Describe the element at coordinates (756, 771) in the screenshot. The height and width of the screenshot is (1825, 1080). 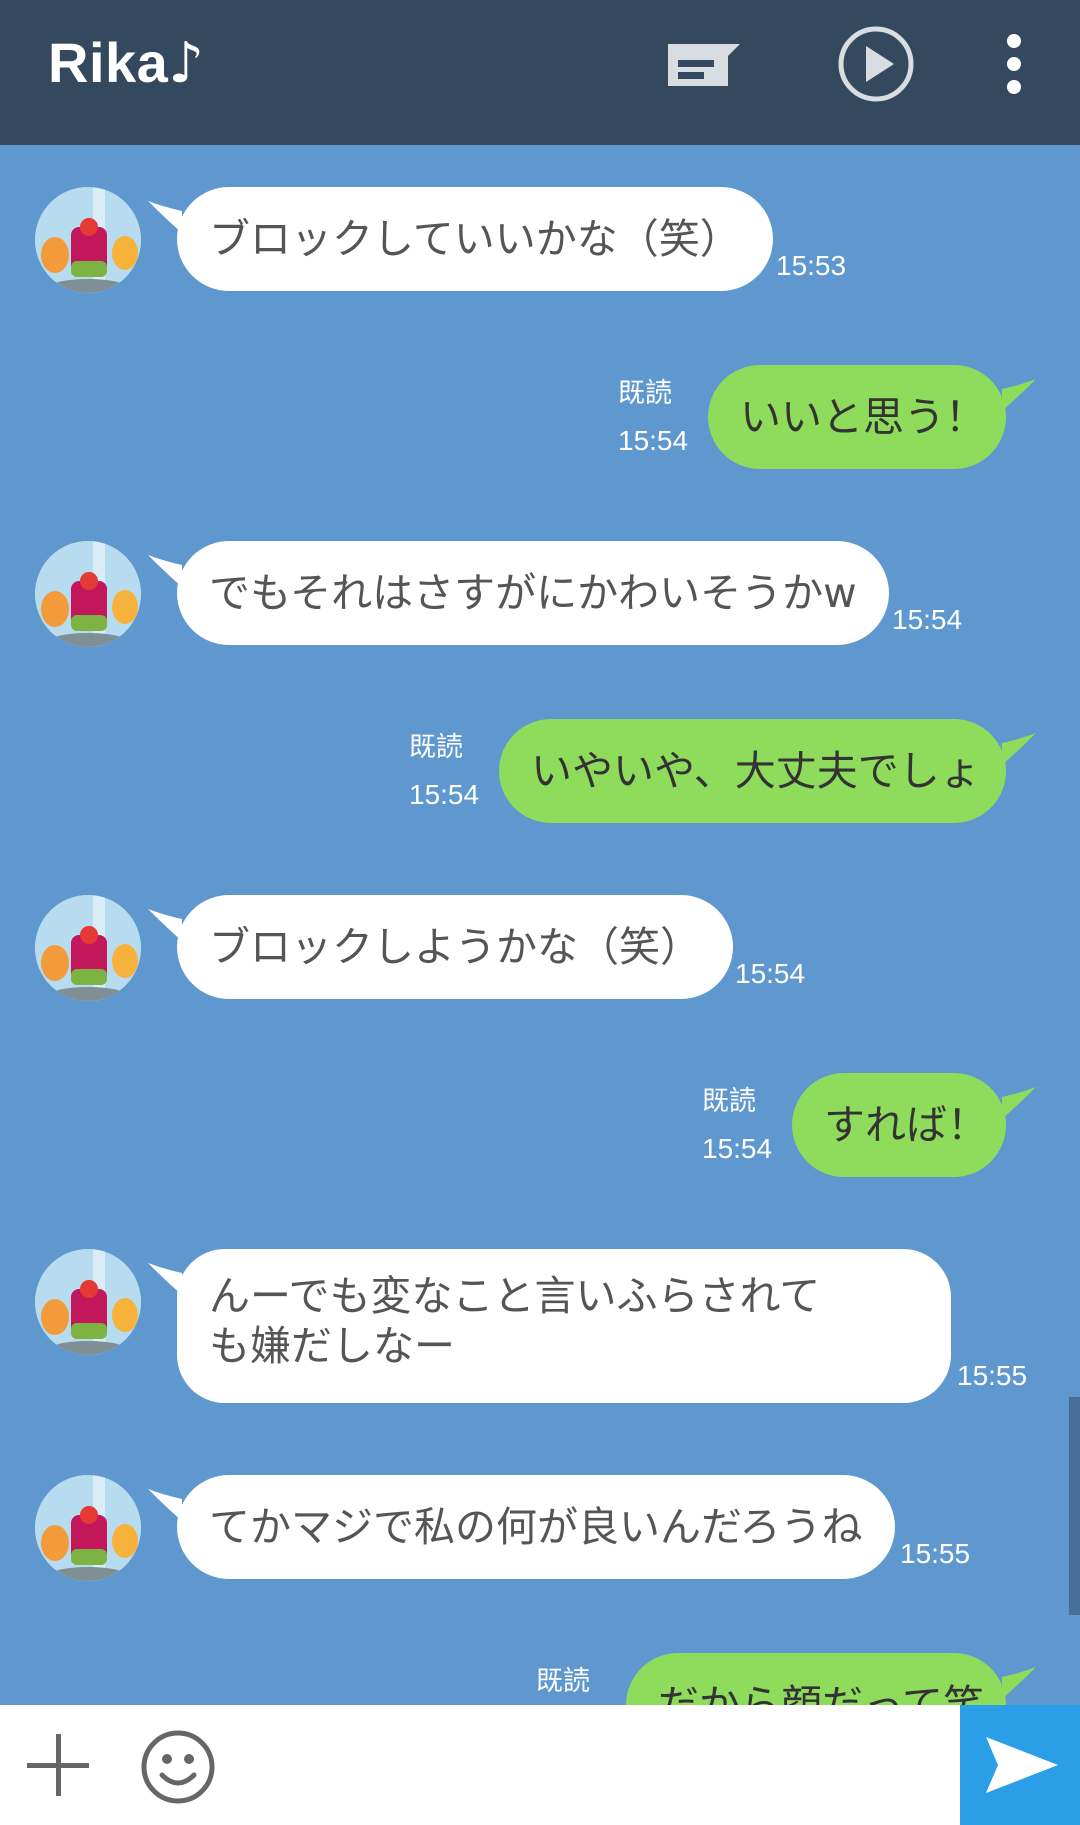
I see `message-text: いやいや、大丈夫でしょ` at that location.